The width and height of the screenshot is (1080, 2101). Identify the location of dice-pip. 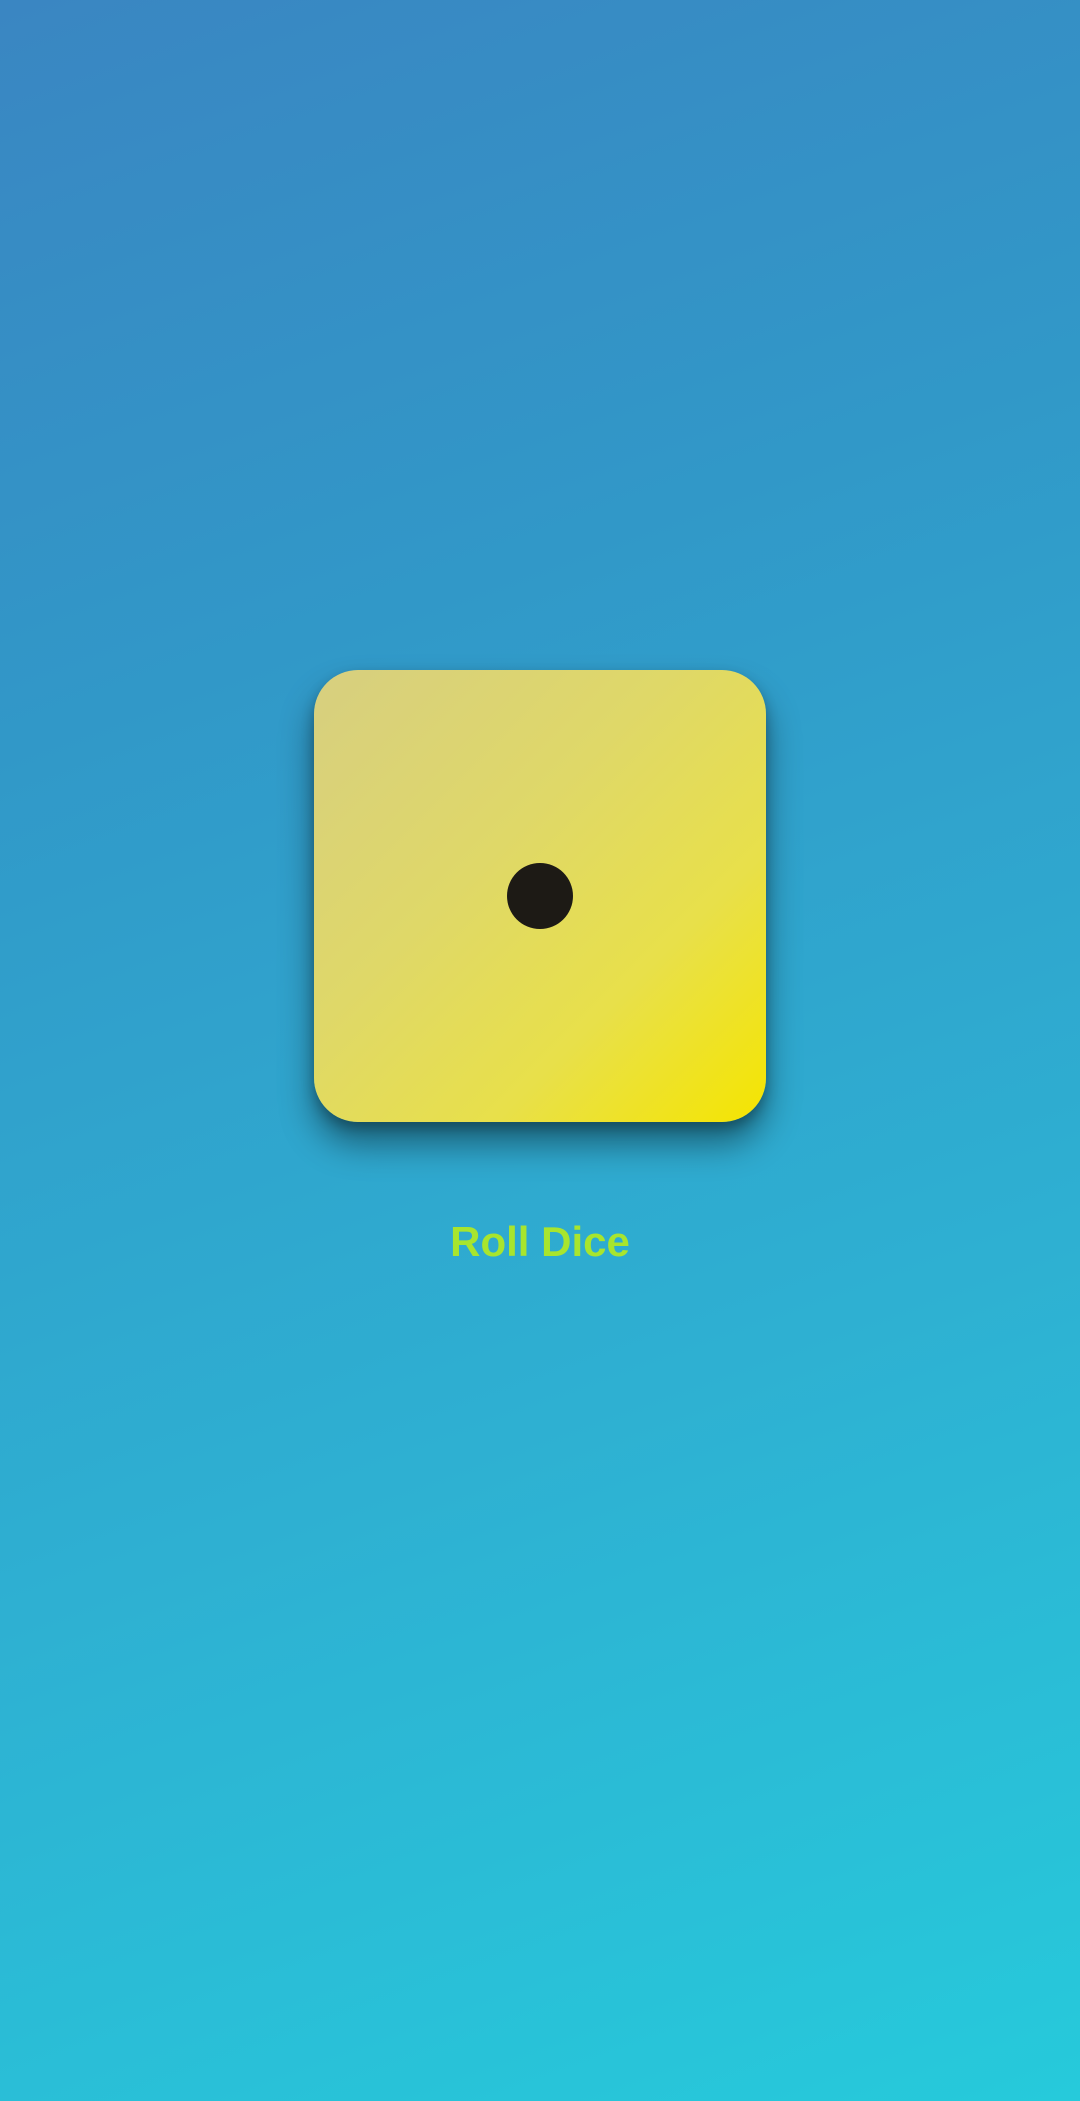
(540, 896).